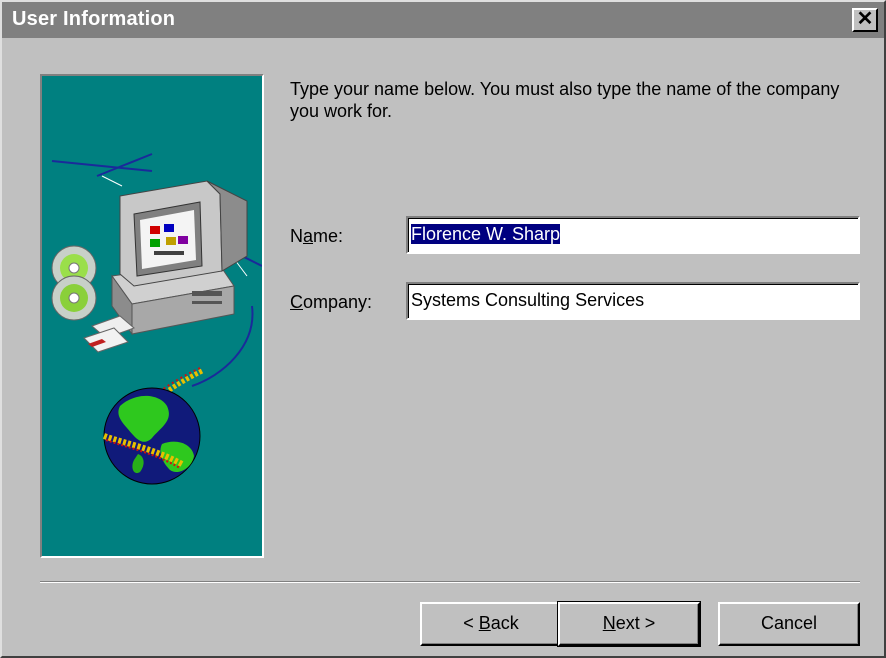  What do you see at coordinates (528, 300) in the screenshot?
I see `company-input-value: Systems Consulting Services` at bounding box center [528, 300].